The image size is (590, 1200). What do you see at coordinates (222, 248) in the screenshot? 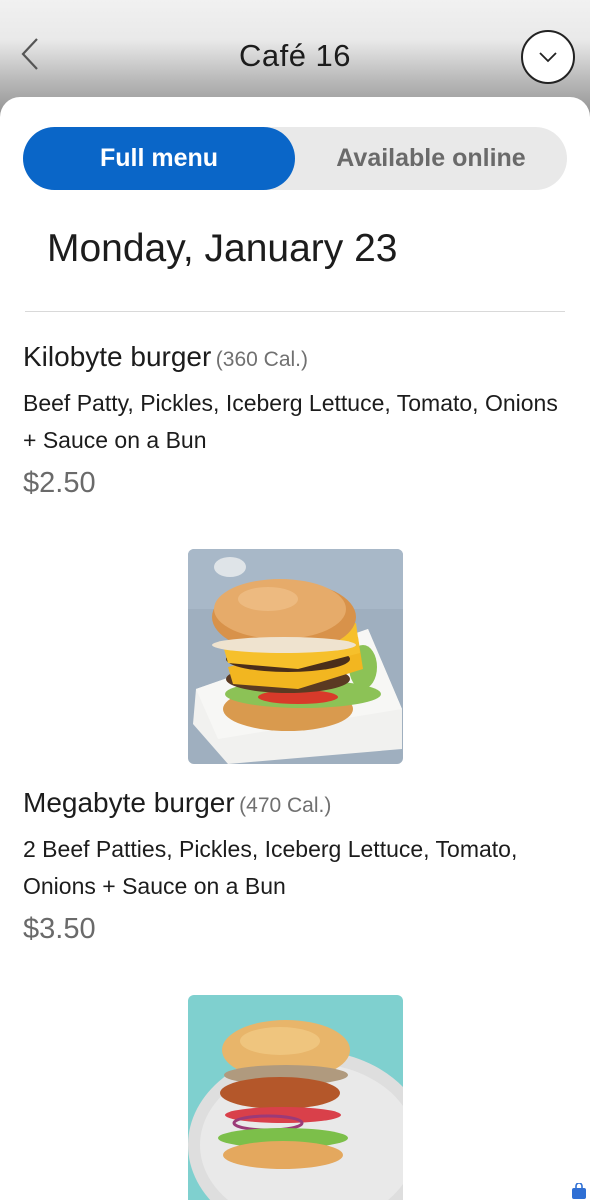
I see `menu-date: Monday, January 23` at bounding box center [222, 248].